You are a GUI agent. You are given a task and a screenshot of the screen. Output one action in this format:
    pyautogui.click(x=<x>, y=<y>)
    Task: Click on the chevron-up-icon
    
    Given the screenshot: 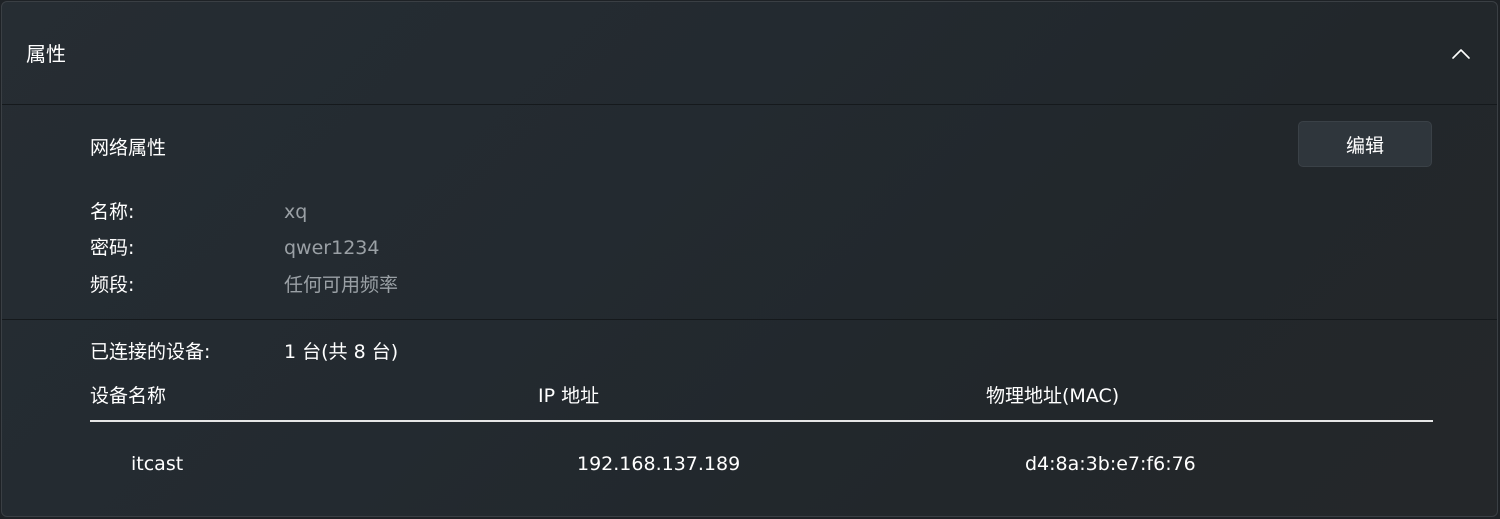 What is the action you would take?
    pyautogui.click(x=1461, y=54)
    